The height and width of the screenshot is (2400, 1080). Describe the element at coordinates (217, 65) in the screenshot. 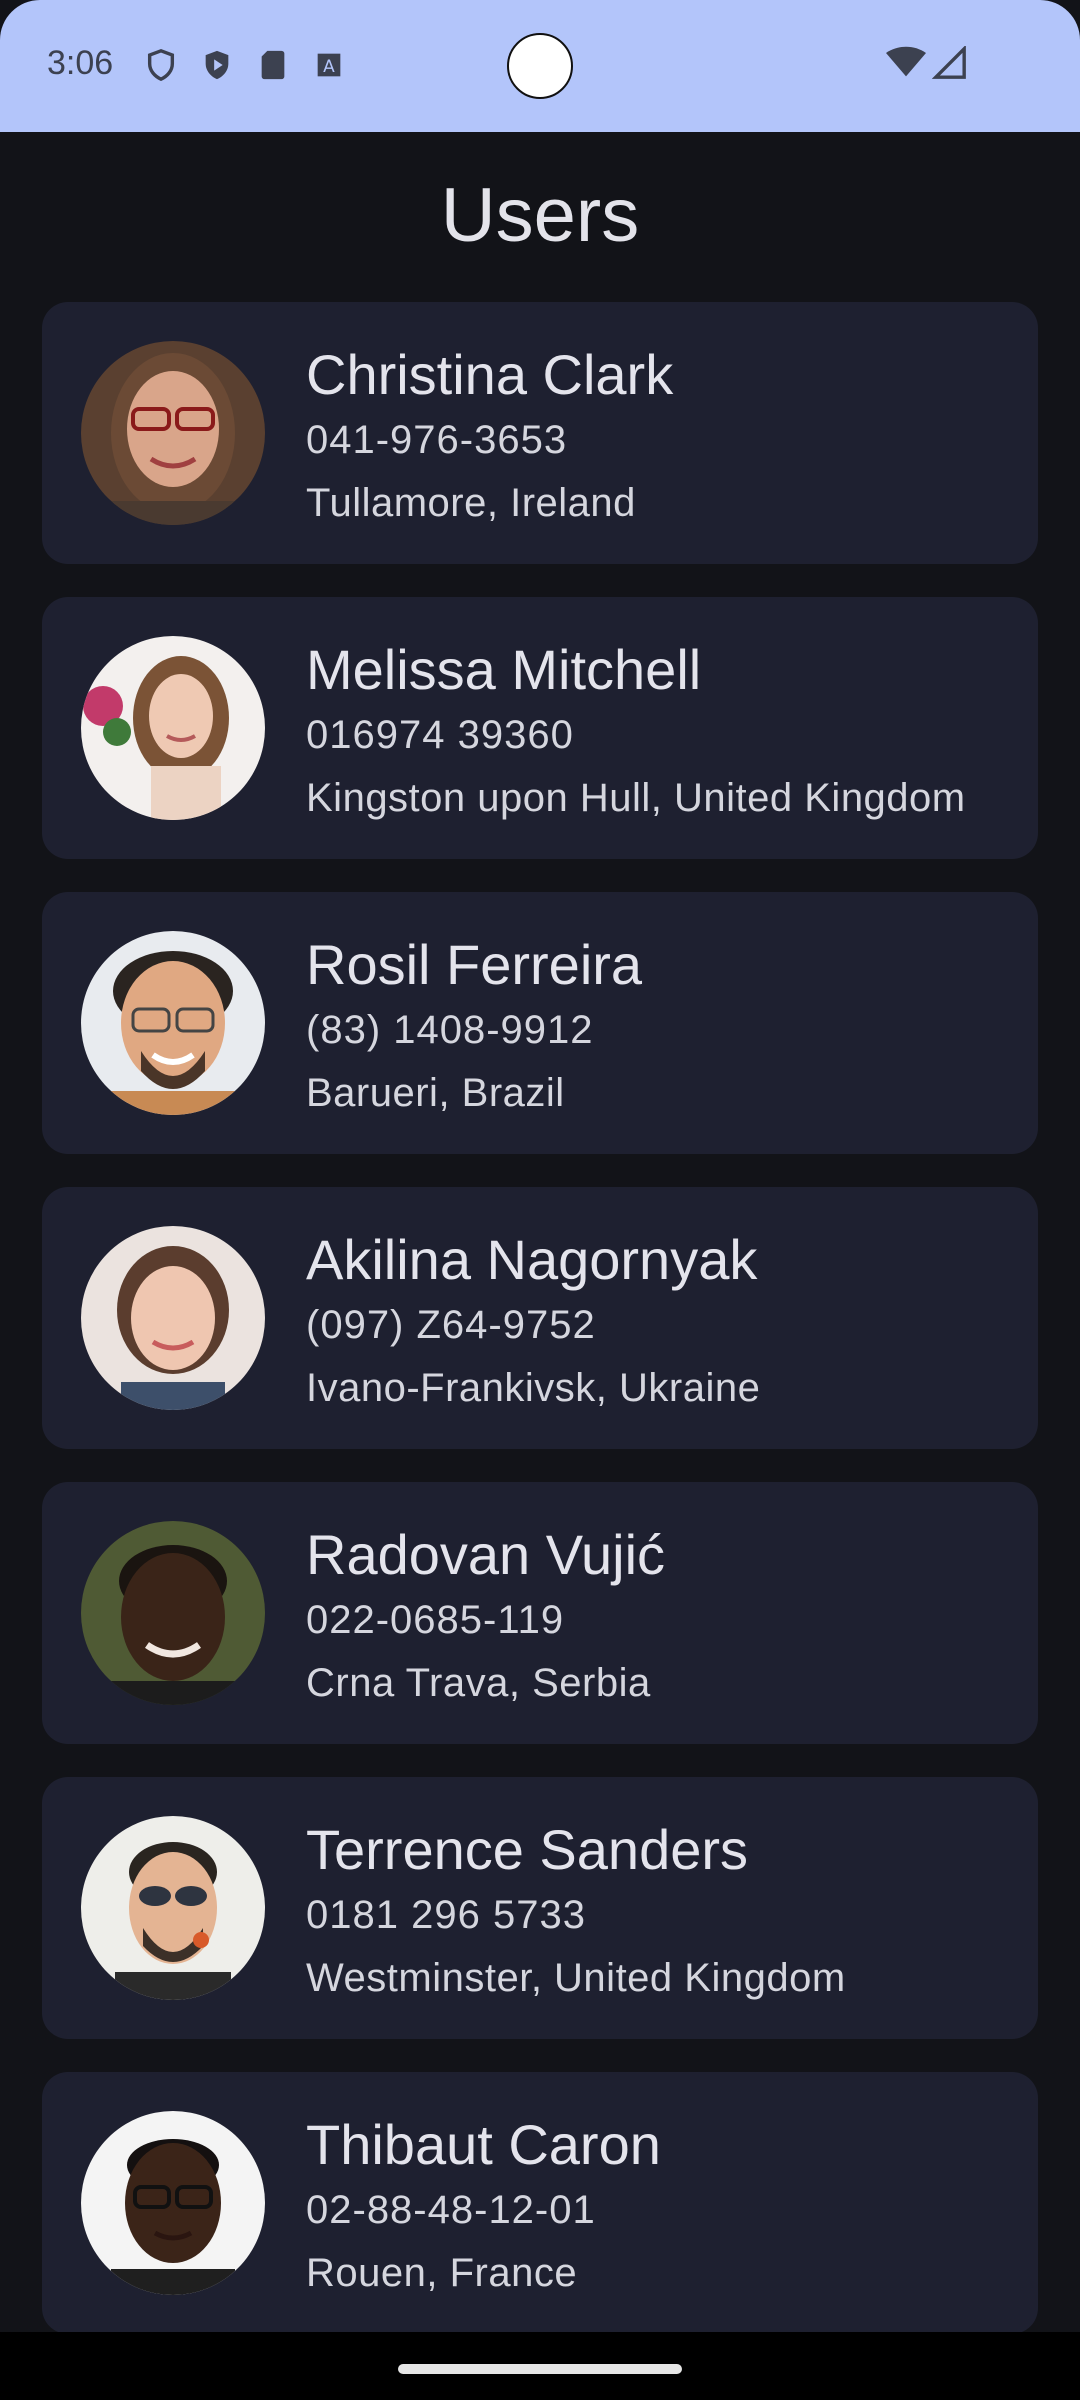

I see `play-shield-icon` at that location.